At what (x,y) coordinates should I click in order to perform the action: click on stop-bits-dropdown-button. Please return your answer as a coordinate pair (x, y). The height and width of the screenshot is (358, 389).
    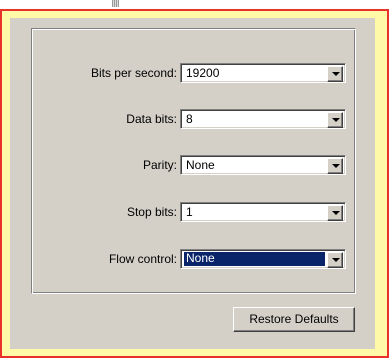
    Looking at the image, I should click on (335, 213).